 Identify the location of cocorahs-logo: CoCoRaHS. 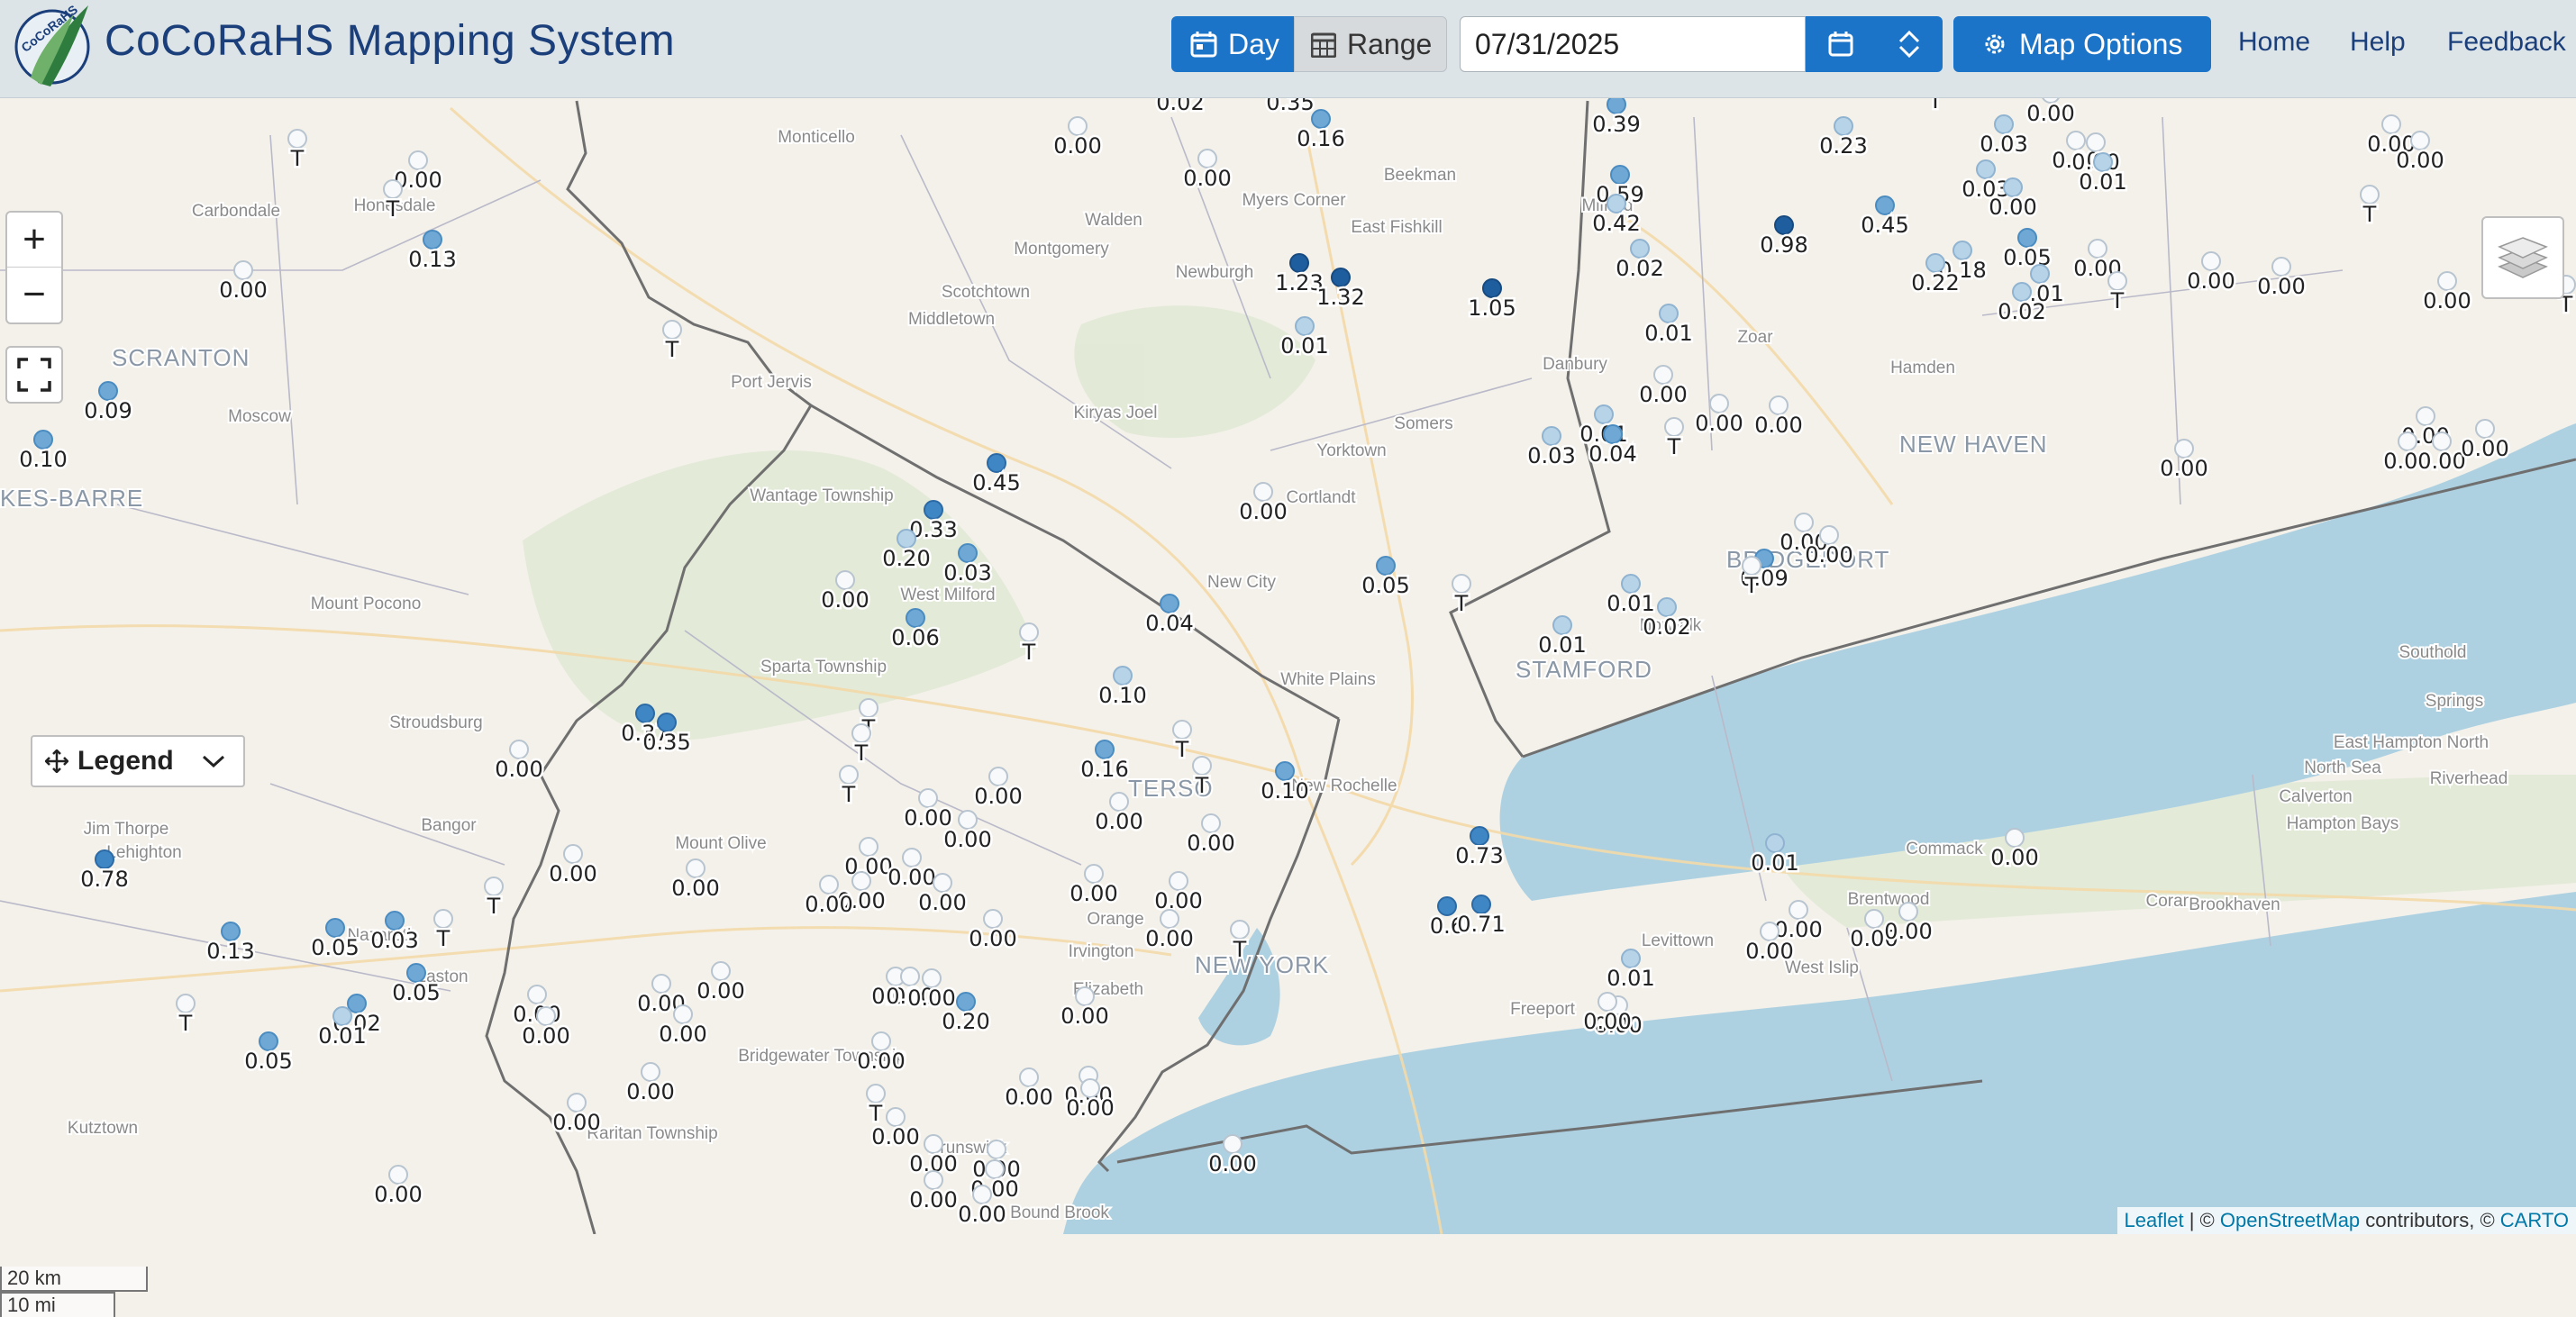
(52, 45).